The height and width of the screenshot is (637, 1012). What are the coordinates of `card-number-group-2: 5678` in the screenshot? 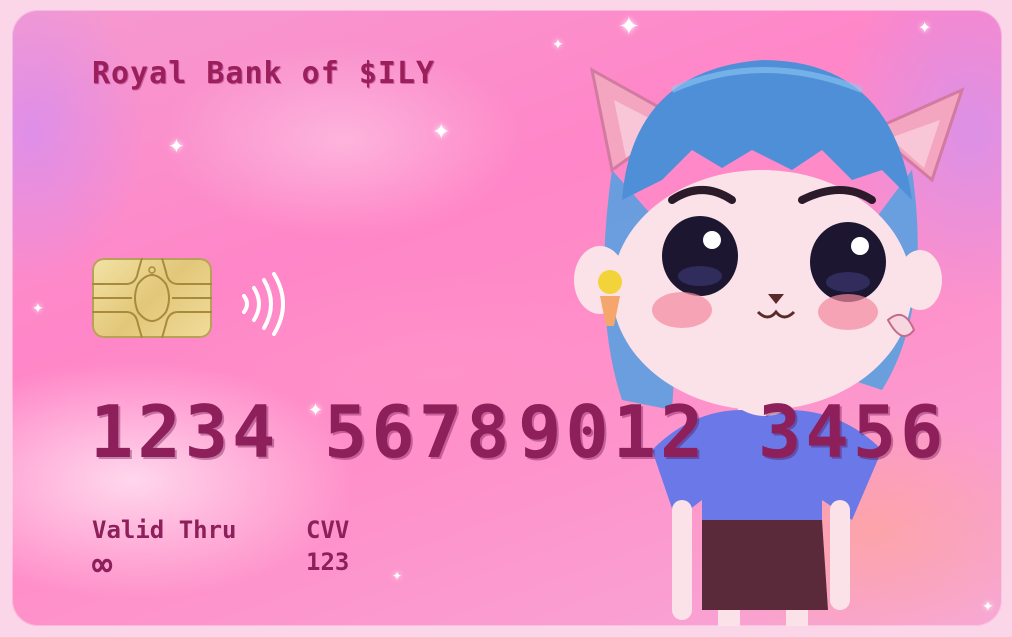 It's located at (419, 432).